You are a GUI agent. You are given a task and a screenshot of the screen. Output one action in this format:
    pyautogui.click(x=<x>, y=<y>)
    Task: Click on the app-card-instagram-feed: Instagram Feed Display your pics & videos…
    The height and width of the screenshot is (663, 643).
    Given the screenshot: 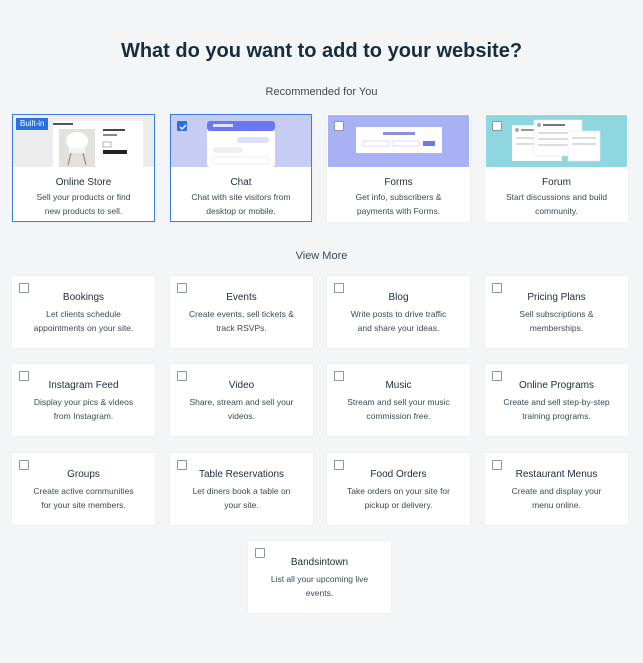 What is the action you would take?
    pyautogui.click(x=83, y=400)
    